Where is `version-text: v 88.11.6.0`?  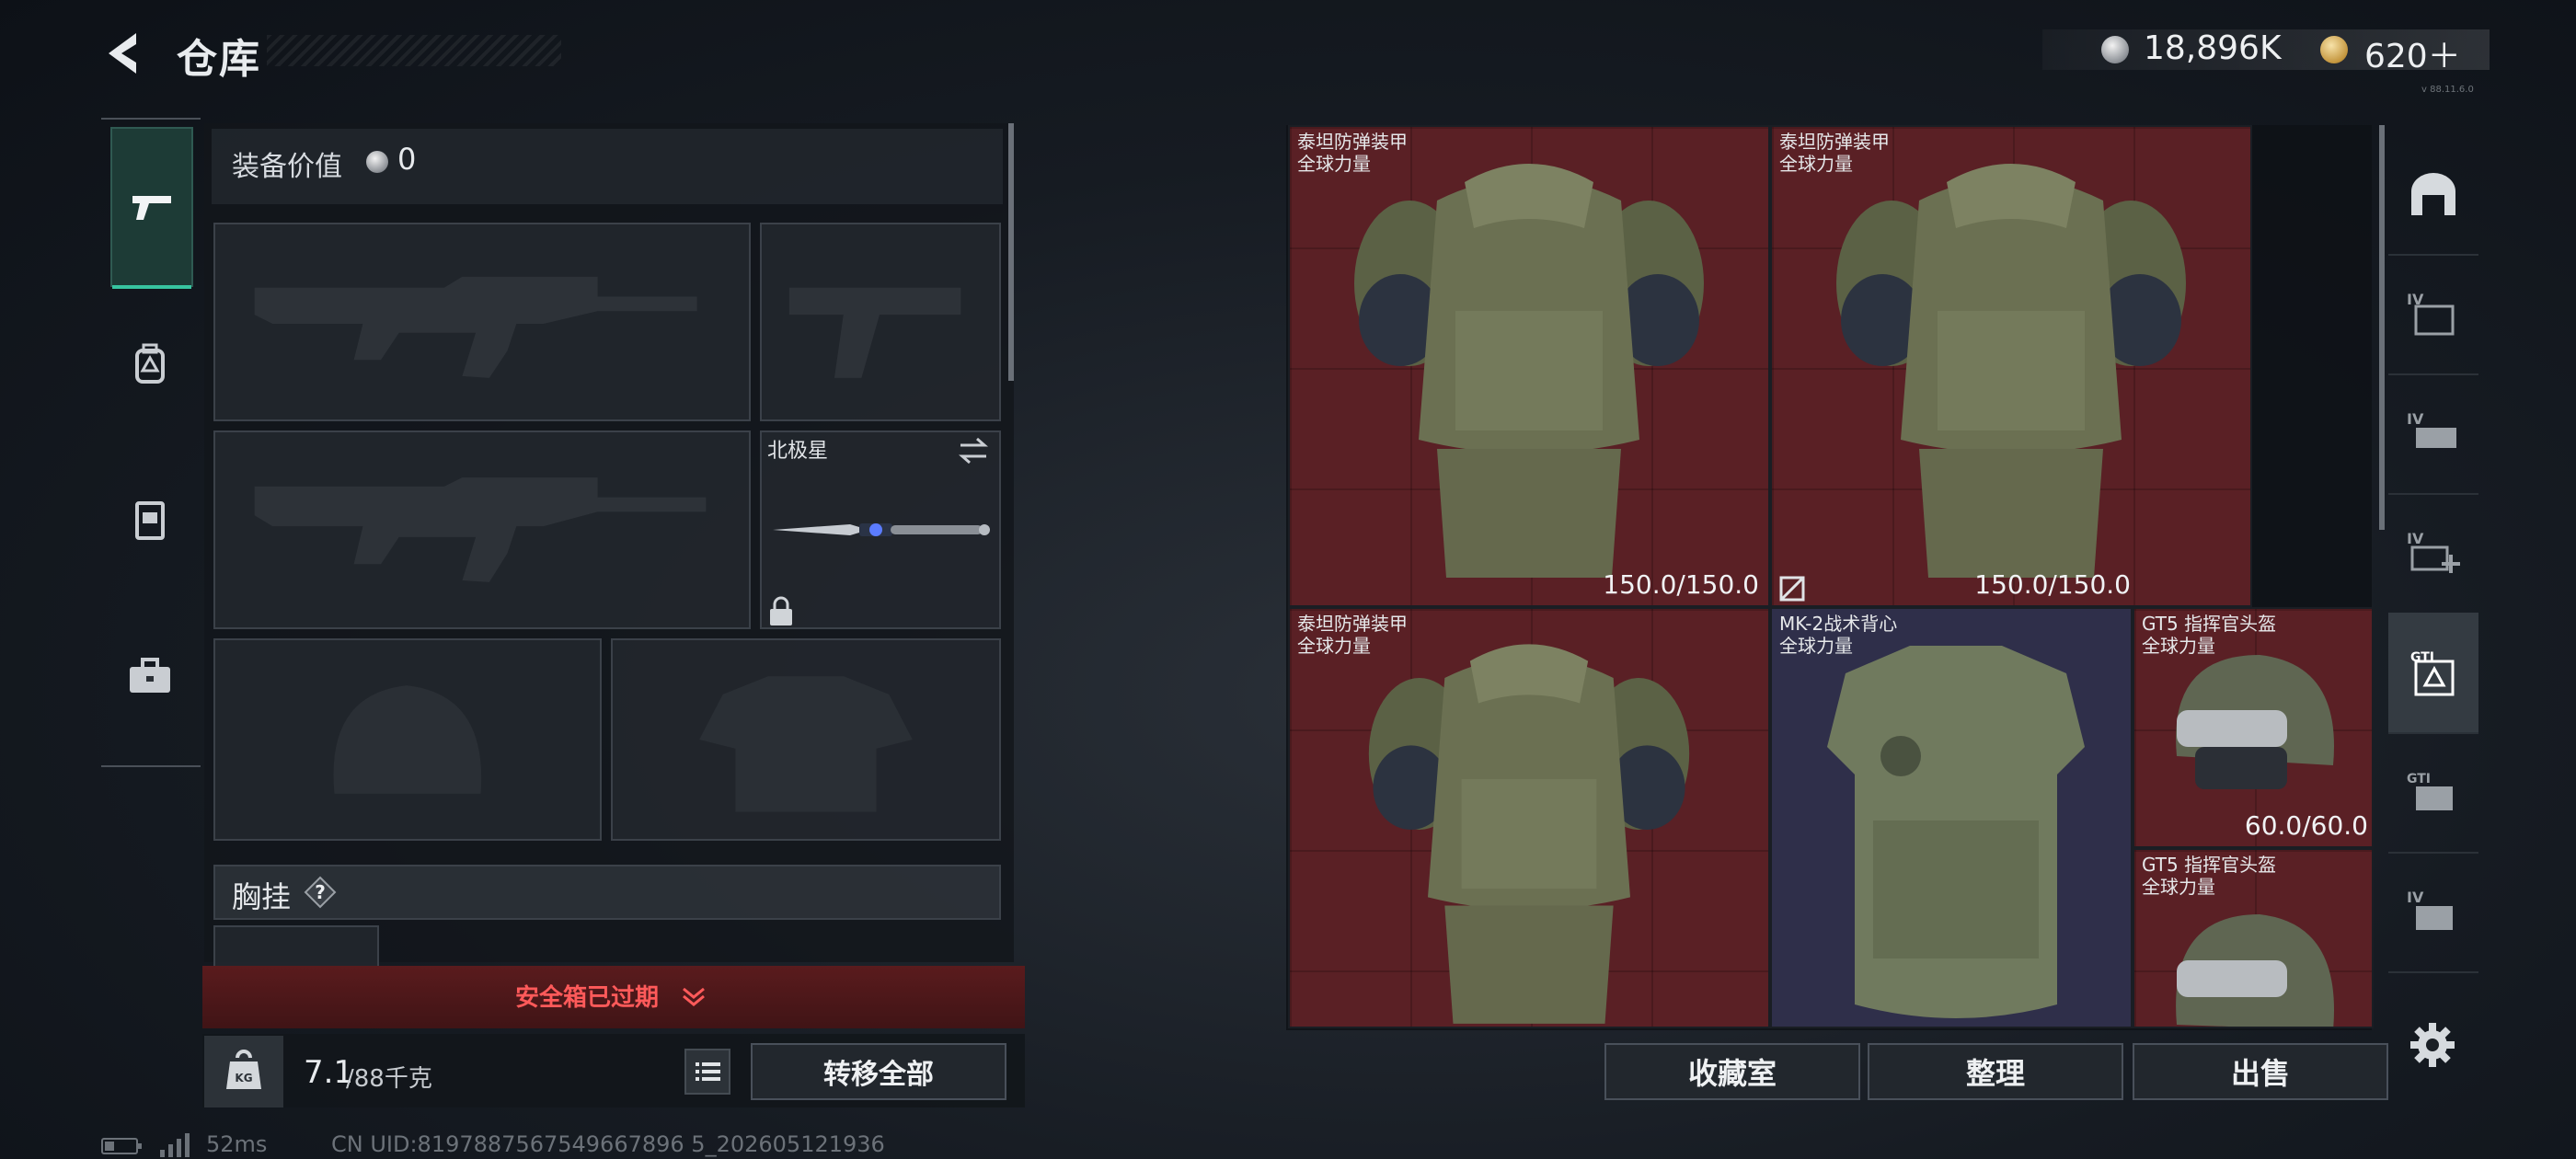
version-text: v 88.11.6.0 is located at coordinates (2447, 90).